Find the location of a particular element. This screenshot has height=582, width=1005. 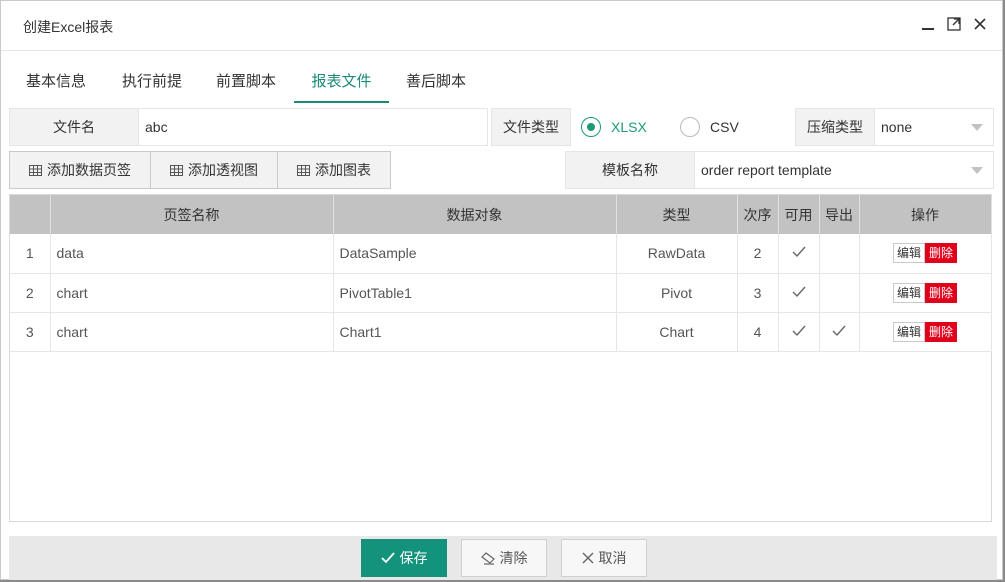

dialog-footer: 保存 清除 取消 is located at coordinates (503, 558).